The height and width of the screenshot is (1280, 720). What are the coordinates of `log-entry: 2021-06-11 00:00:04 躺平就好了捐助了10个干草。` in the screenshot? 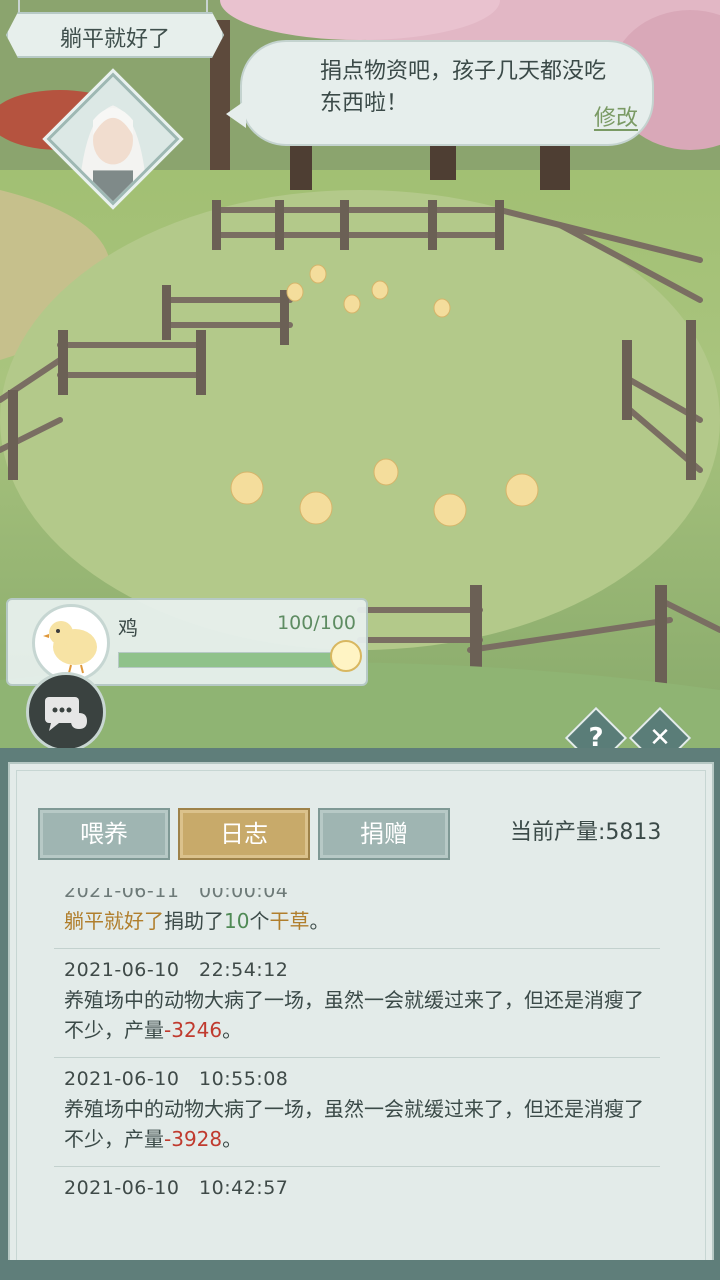 It's located at (357, 918).